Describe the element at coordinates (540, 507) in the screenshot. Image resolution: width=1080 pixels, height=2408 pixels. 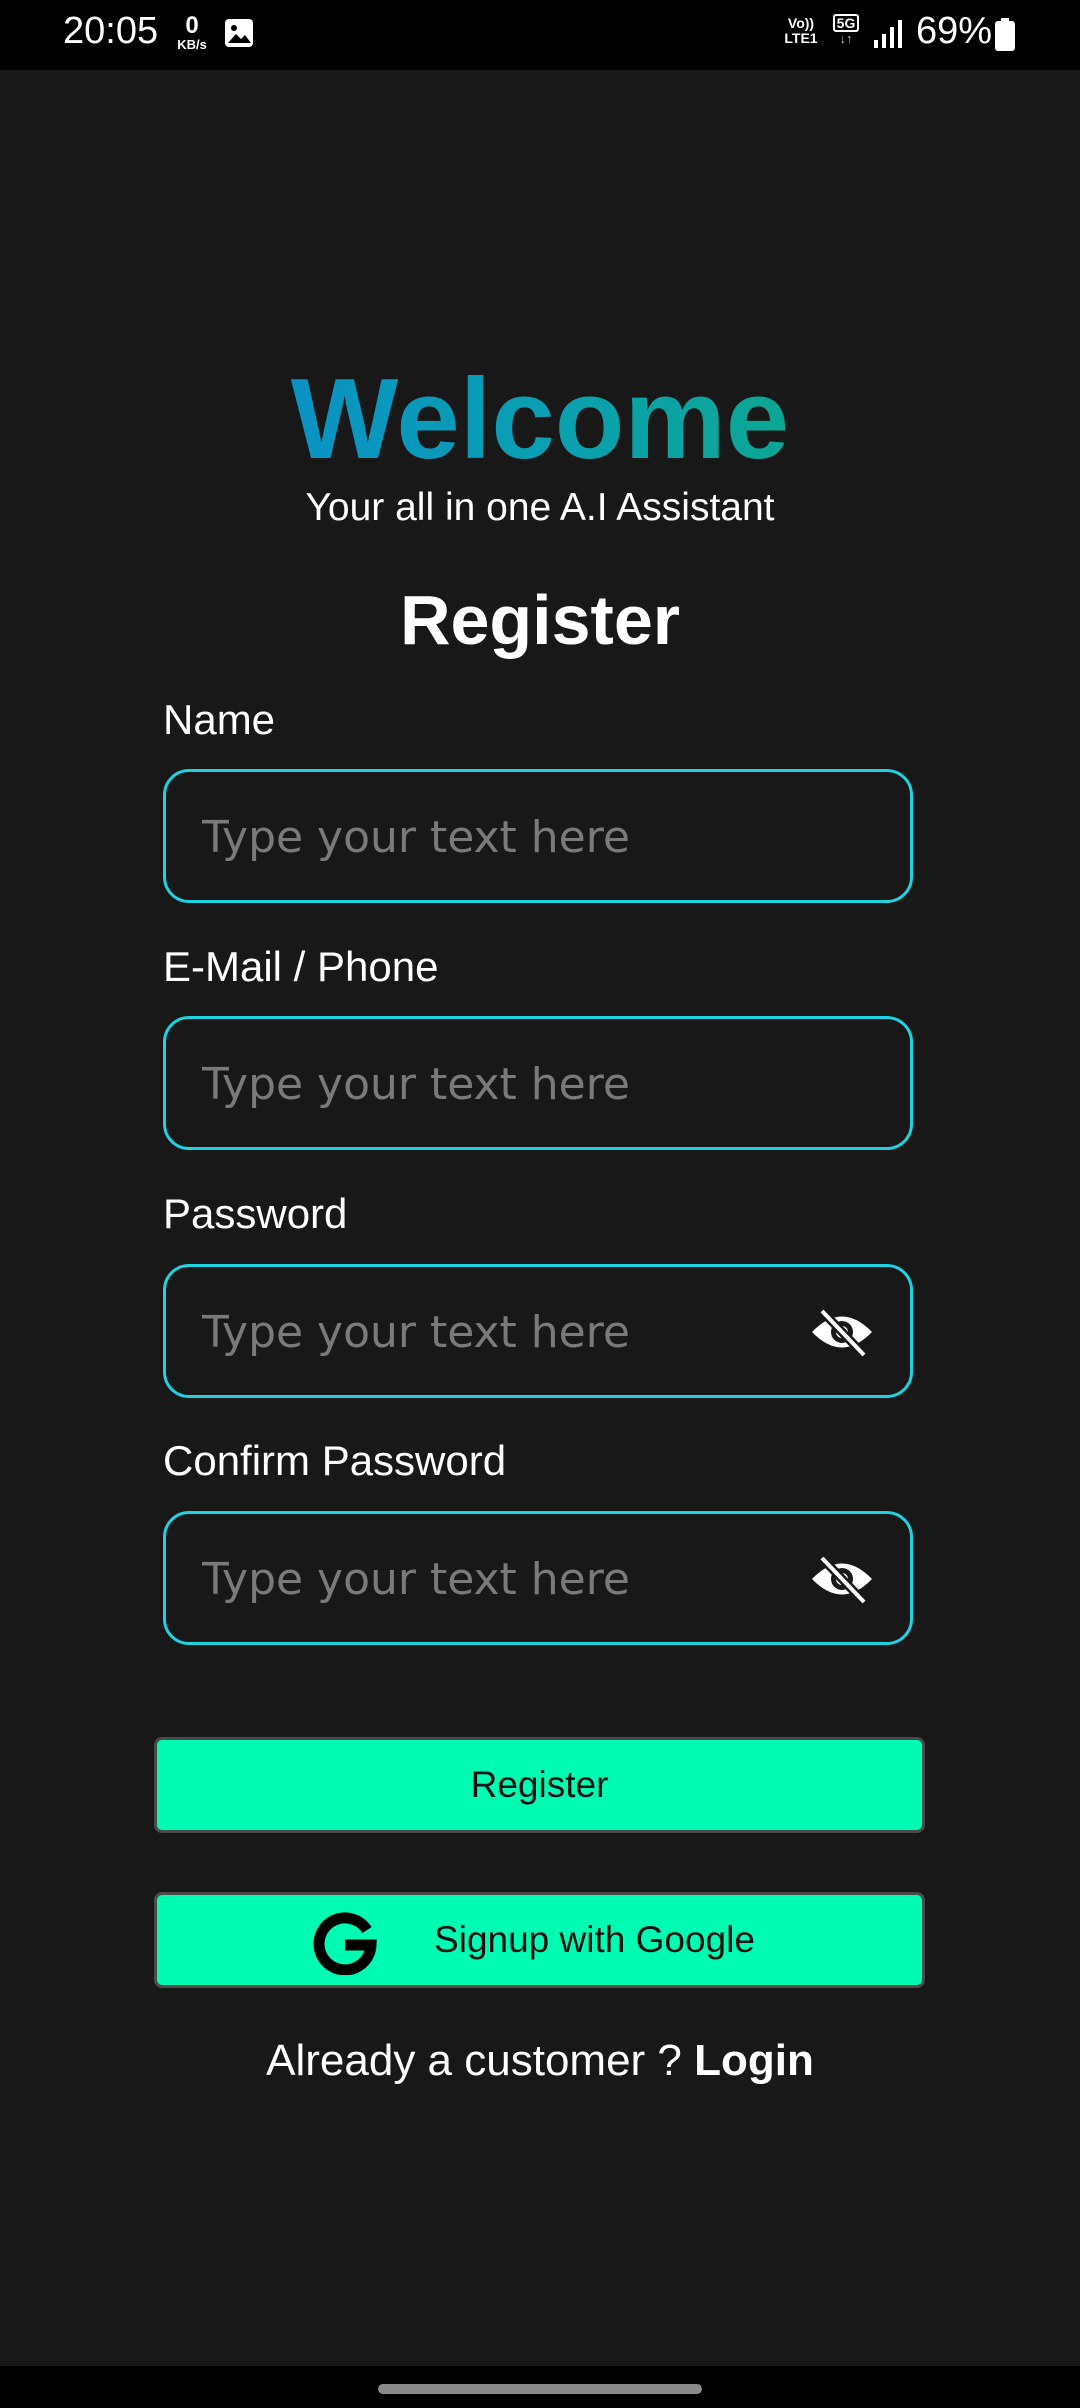
I see `tagline: Your all in one A.I Assistant` at that location.